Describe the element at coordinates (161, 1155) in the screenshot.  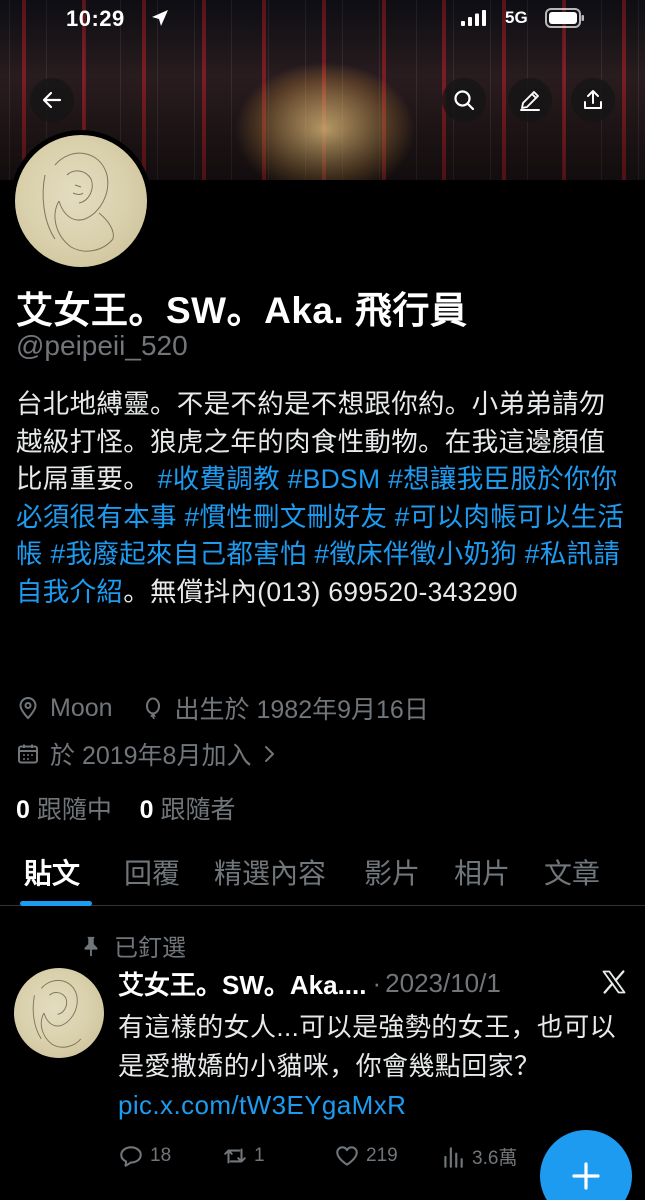
I see `reply-count: 18` at that location.